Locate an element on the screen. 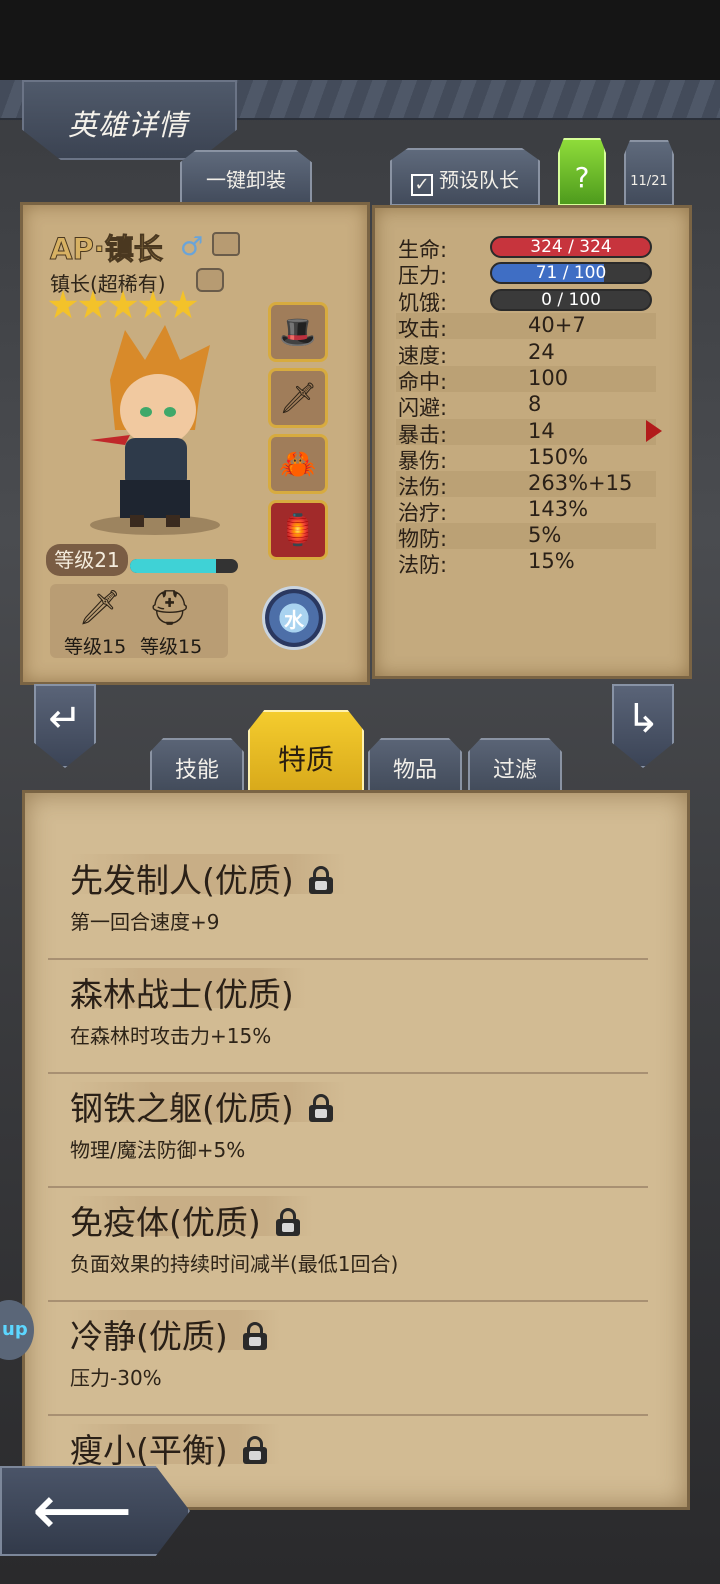  trait-desc: 在森林时攻击力+15% is located at coordinates (171, 1036).